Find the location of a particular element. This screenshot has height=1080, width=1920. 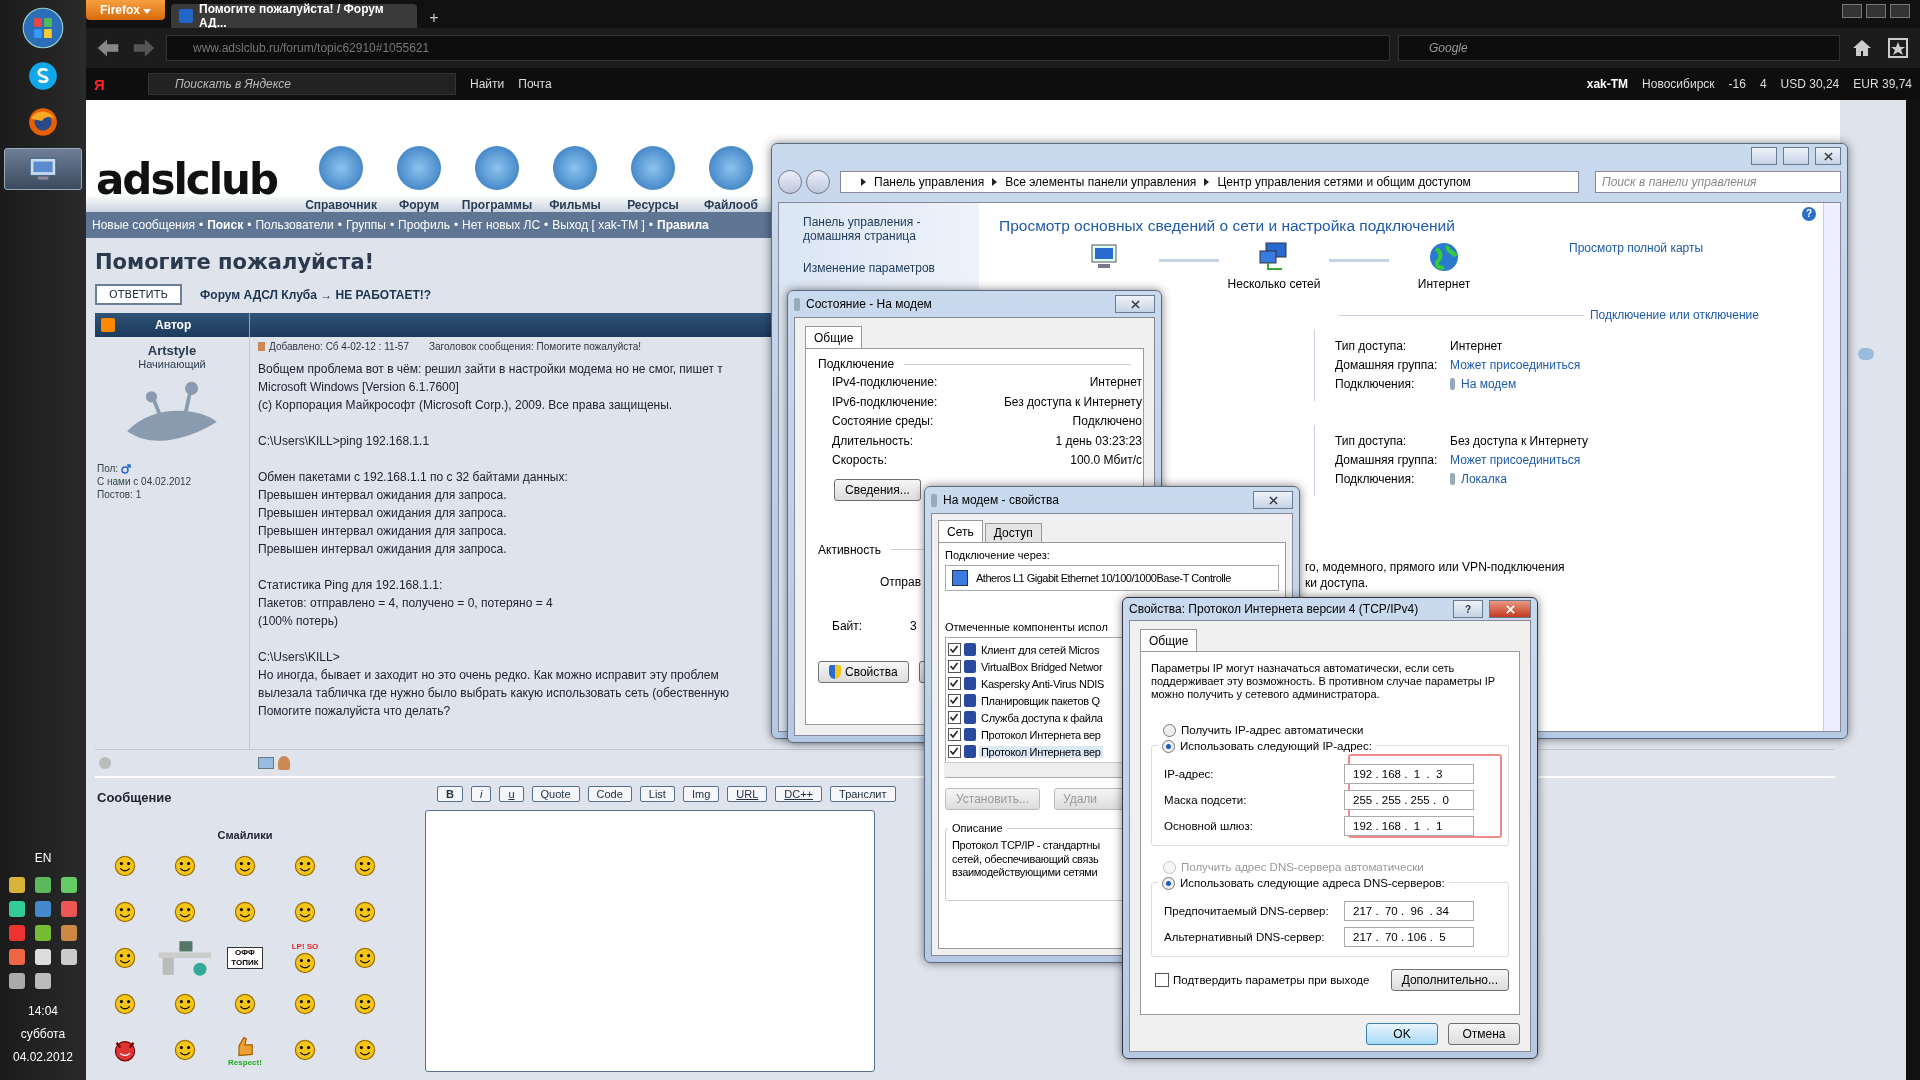

section-link: Справочник is located at coordinates (341, 205).